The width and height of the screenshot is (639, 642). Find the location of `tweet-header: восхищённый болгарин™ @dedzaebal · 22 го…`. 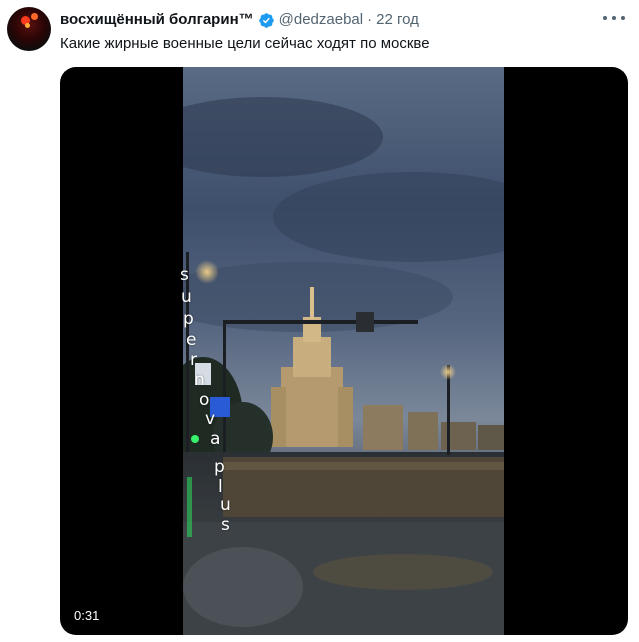

tweet-header: восхищённый болгарин™ @dedzaebal · 22 го… is located at coordinates (329, 20).